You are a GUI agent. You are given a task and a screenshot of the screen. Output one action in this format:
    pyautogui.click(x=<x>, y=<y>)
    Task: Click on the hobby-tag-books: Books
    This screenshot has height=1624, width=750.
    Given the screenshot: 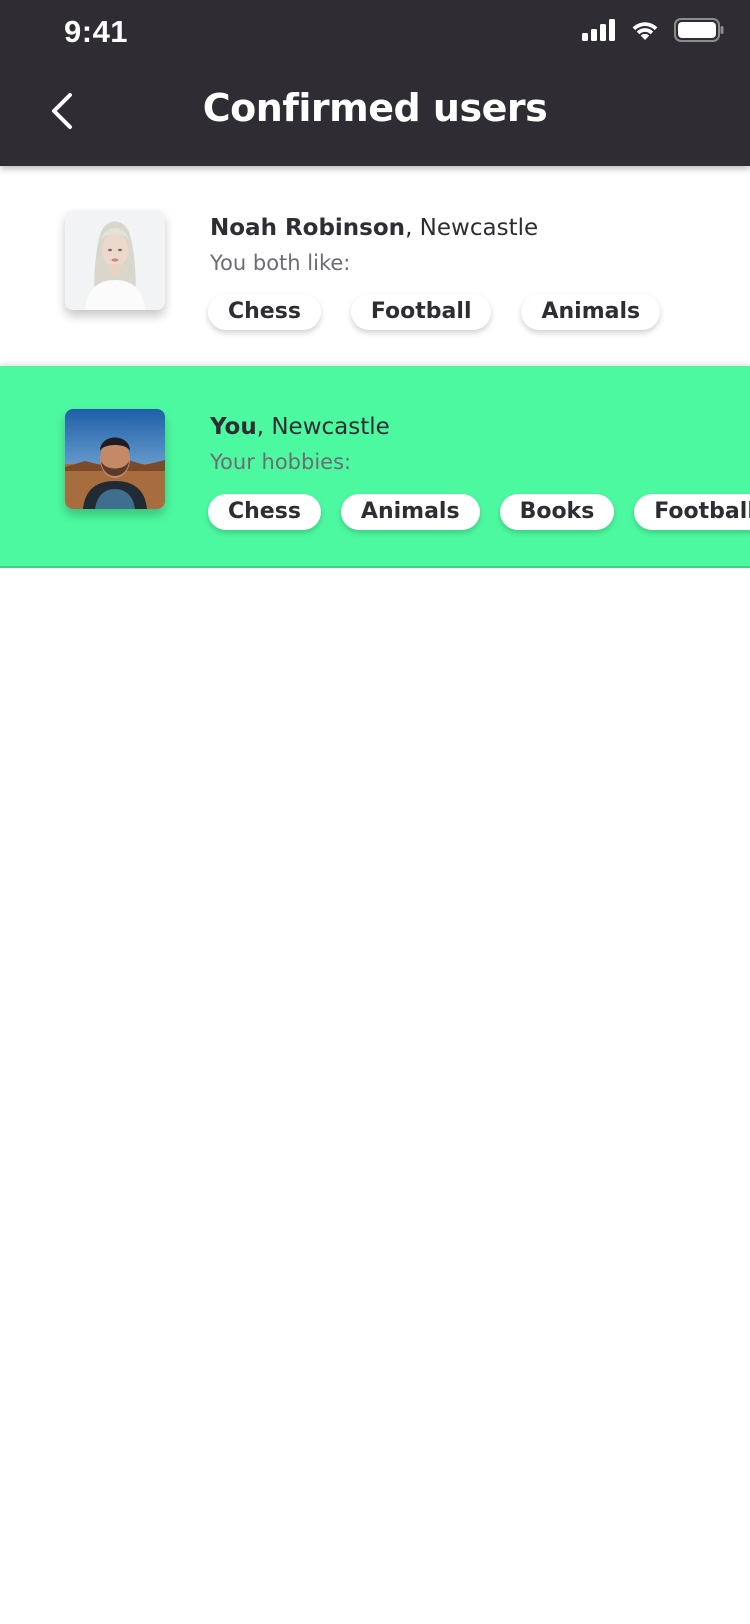 What is the action you would take?
    pyautogui.click(x=557, y=512)
    